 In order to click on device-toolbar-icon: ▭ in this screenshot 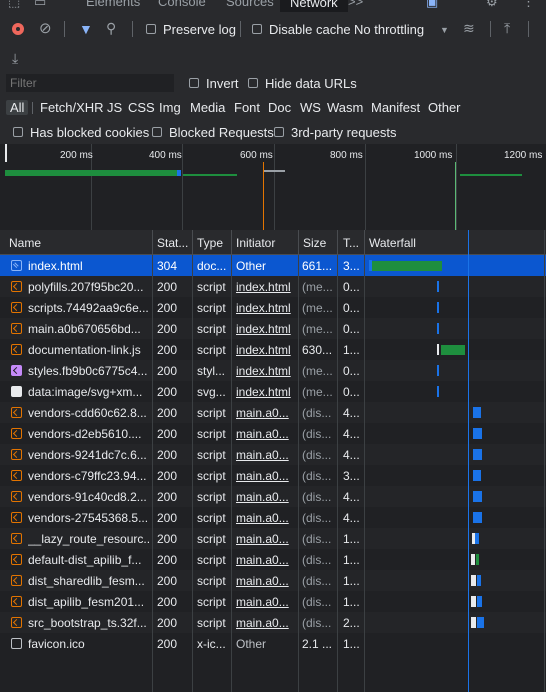, I will do `click(40, 5)`.